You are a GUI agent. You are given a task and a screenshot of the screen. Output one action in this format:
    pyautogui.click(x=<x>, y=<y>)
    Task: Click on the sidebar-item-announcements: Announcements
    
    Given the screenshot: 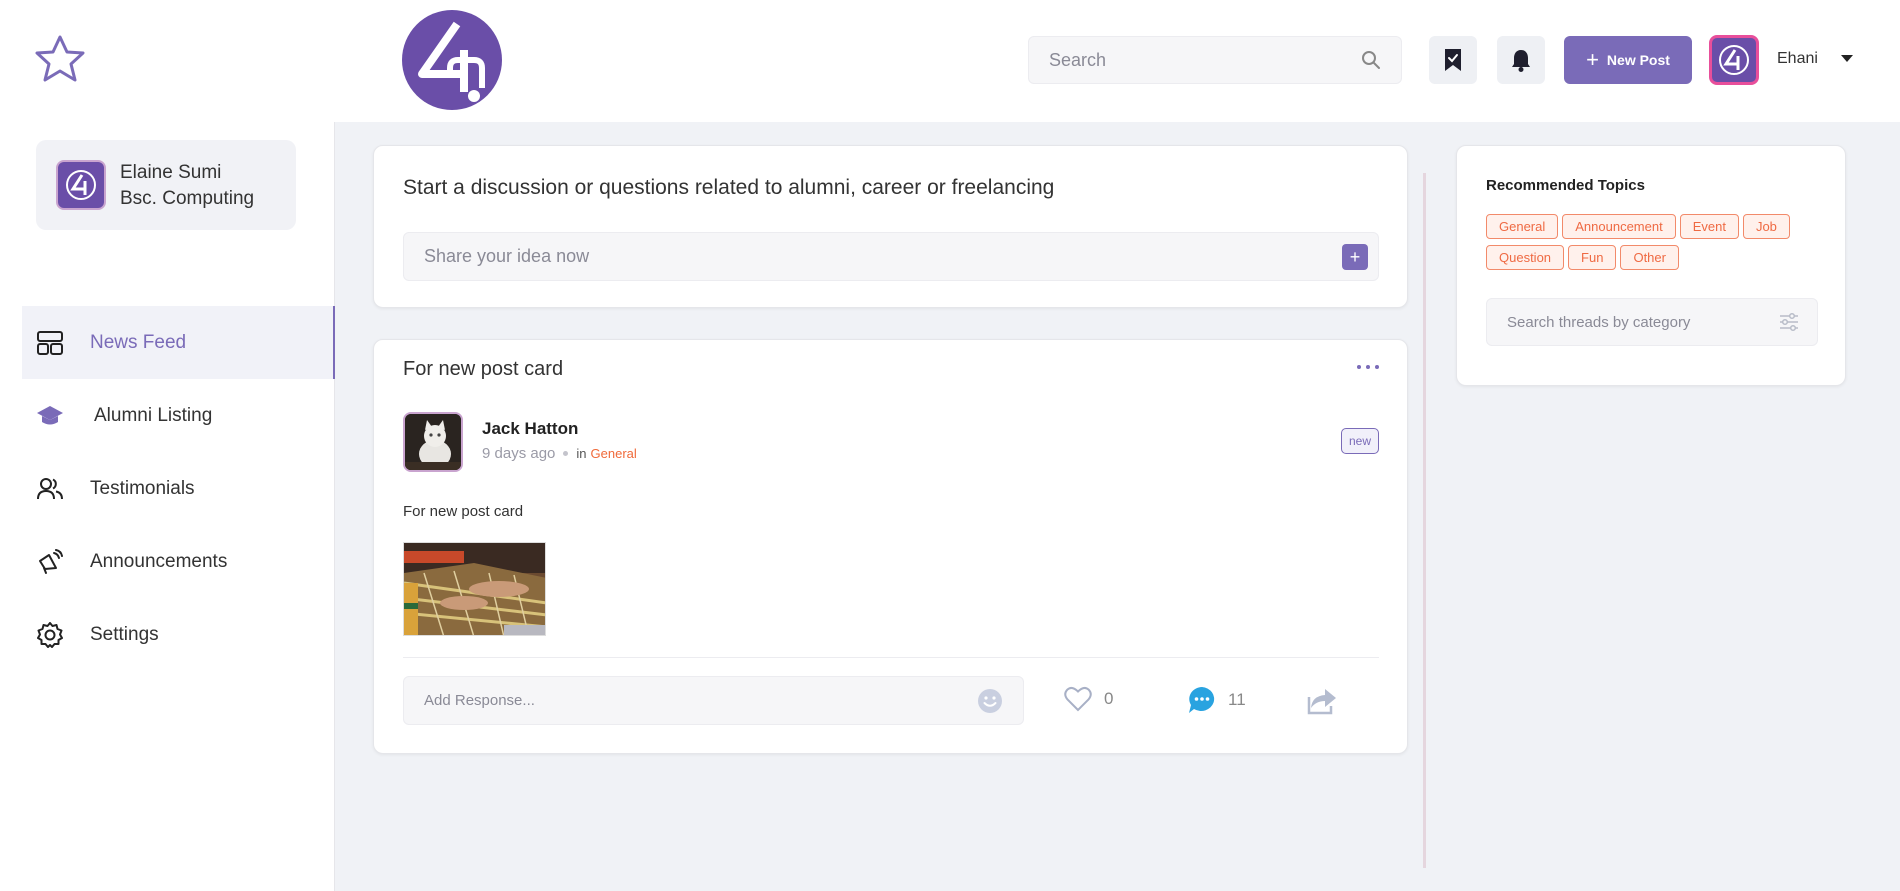 What is the action you would take?
    pyautogui.click(x=178, y=561)
    